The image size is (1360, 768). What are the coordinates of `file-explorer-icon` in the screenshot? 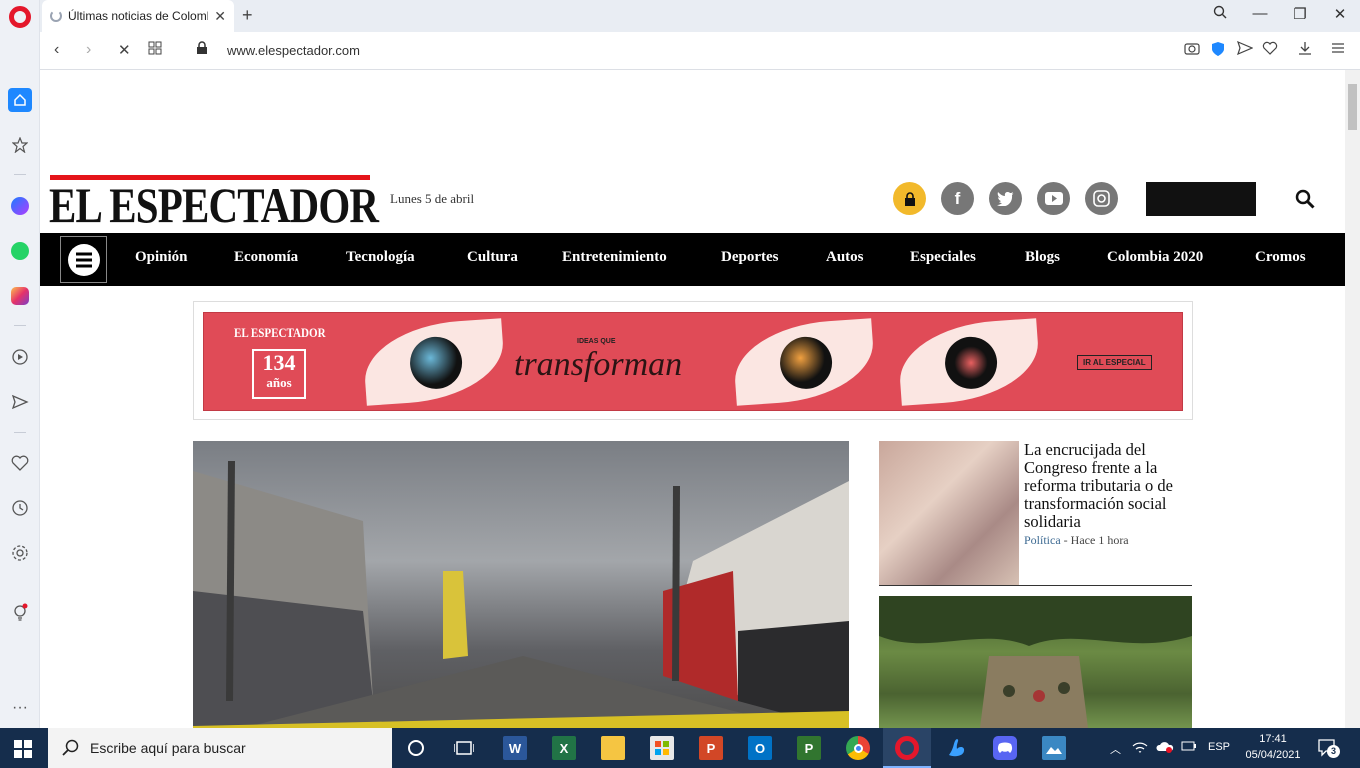 It's located at (613, 748).